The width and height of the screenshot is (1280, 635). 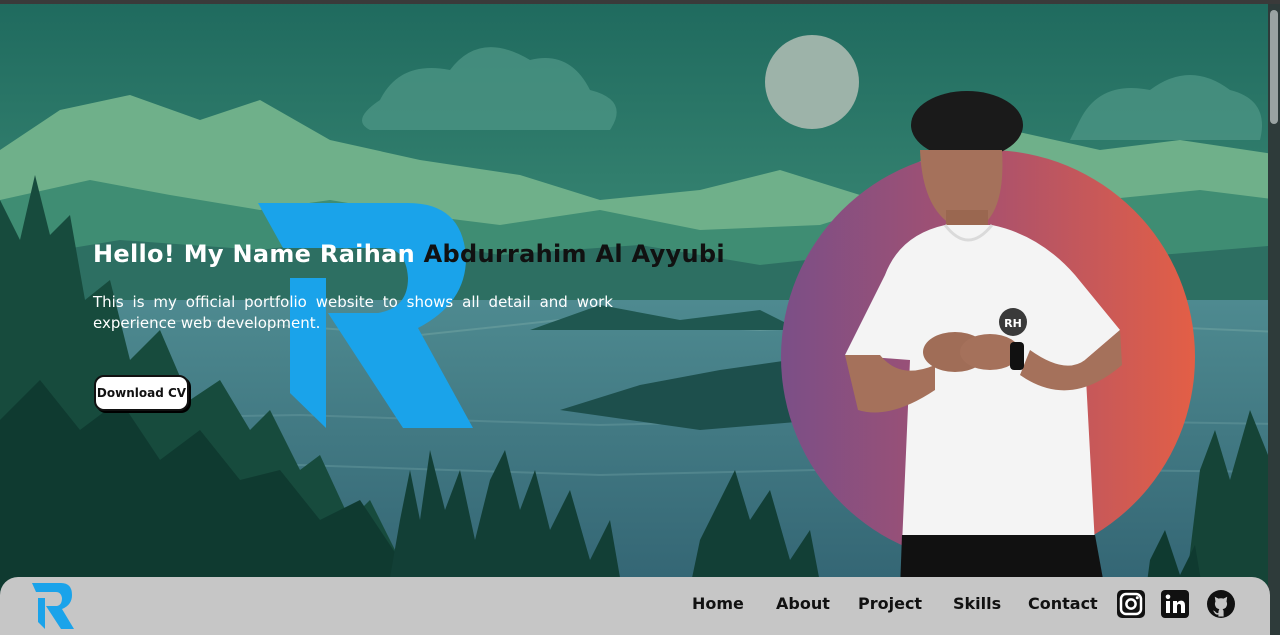 What do you see at coordinates (890, 603) in the screenshot?
I see `nav-link-project: Project` at bounding box center [890, 603].